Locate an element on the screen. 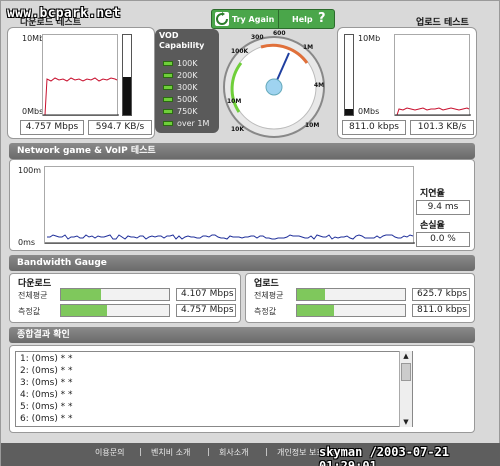 This screenshot has height=466, width=500. upload-level-bar is located at coordinates (349, 75).